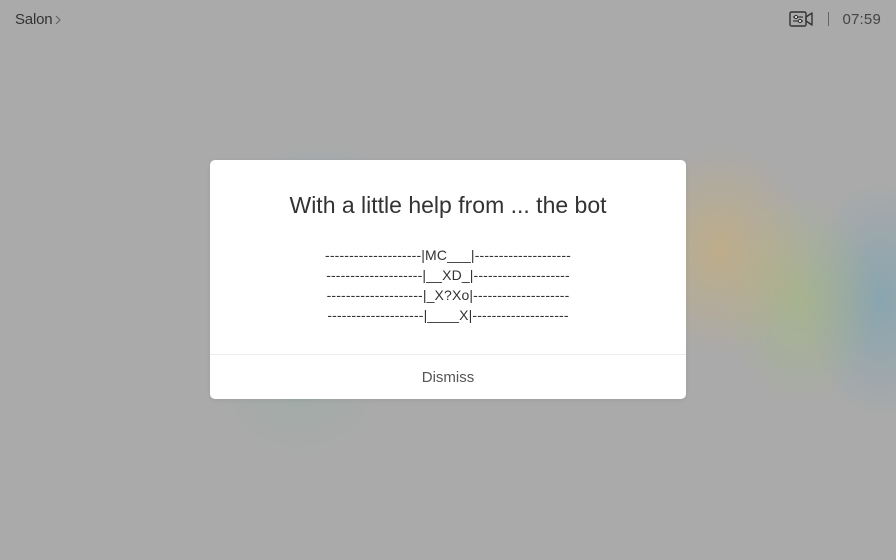 This screenshot has width=896, height=560. Describe the element at coordinates (801, 19) in the screenshot. I see `video-camera-settings-icon` at that location.